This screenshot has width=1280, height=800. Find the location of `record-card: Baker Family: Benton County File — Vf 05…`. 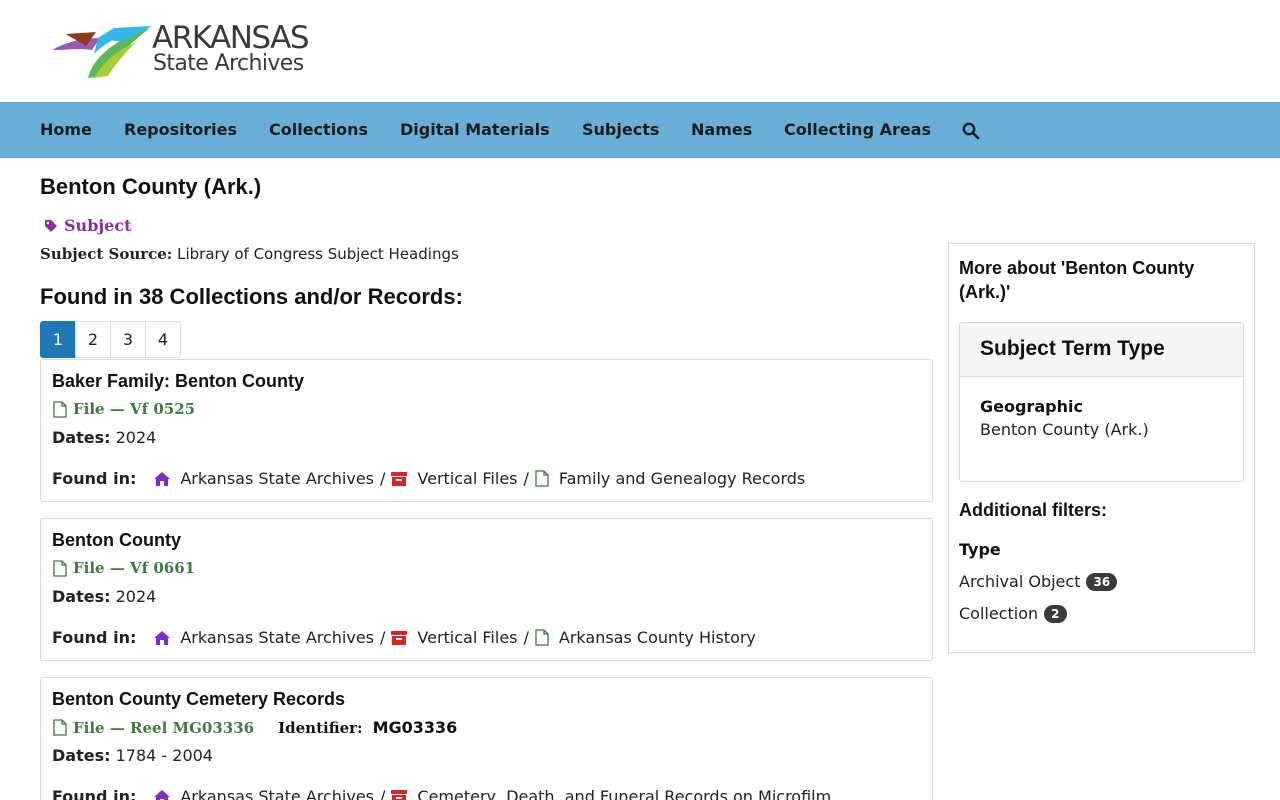

record-card: Baker Family: Benton County File — Vf 05… is located at coordinates (486, 430).